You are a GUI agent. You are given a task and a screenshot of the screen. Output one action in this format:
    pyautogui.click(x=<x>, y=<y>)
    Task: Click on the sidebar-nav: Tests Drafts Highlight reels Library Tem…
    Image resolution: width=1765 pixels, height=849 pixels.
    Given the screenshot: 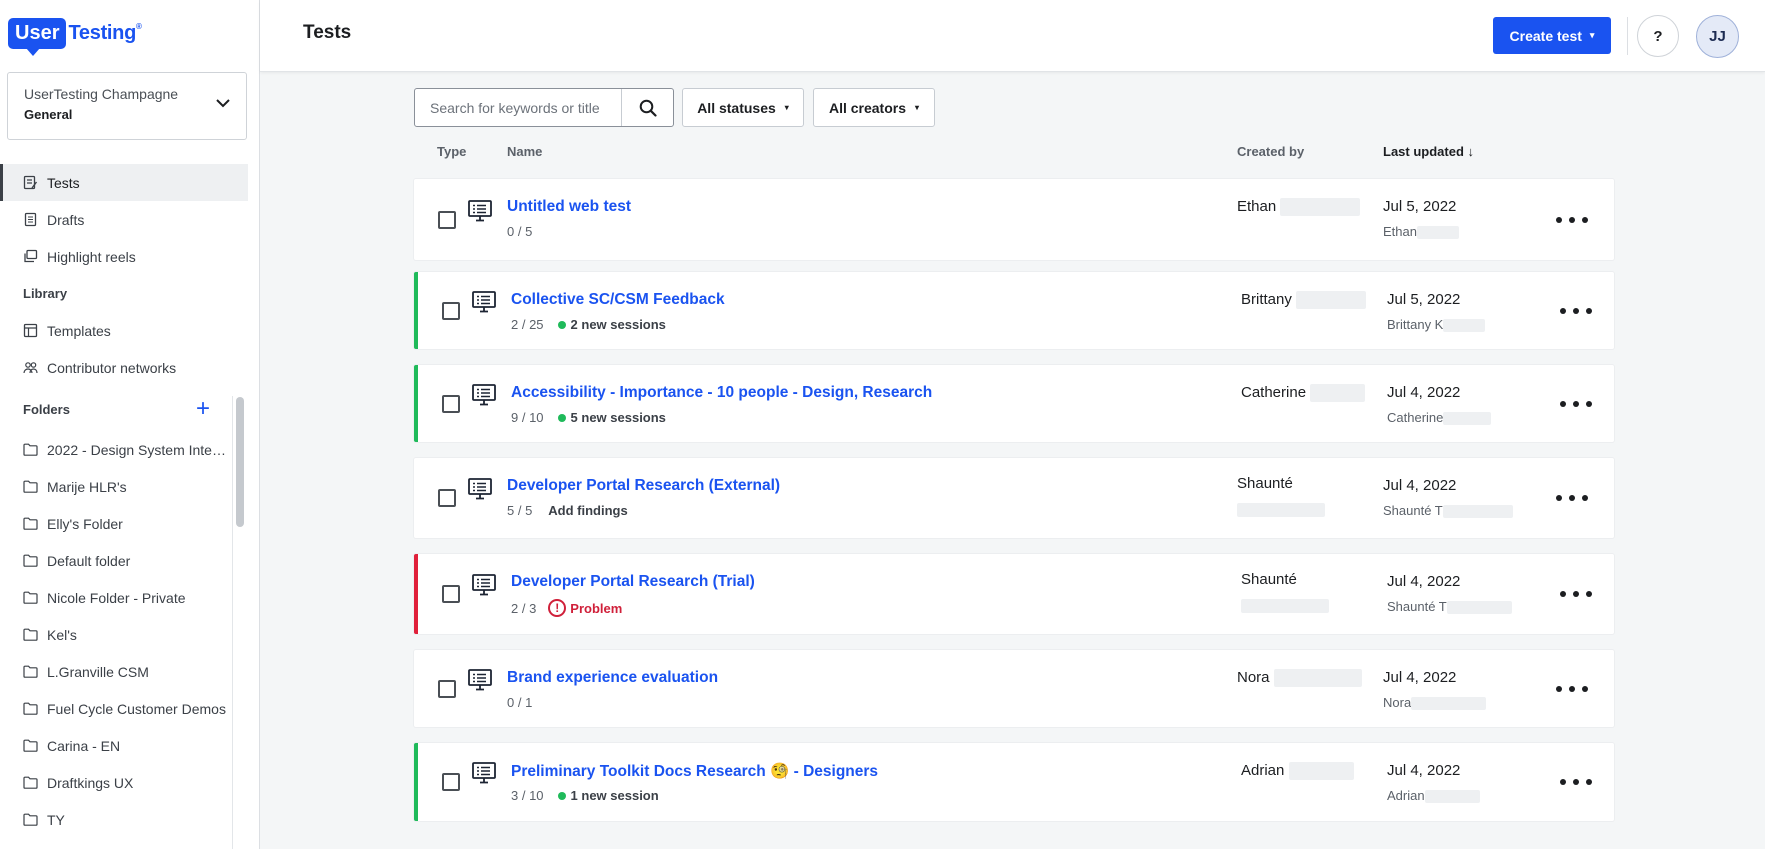 What is the action you would take?
    pyautogui.click(x=124, y=275)
    